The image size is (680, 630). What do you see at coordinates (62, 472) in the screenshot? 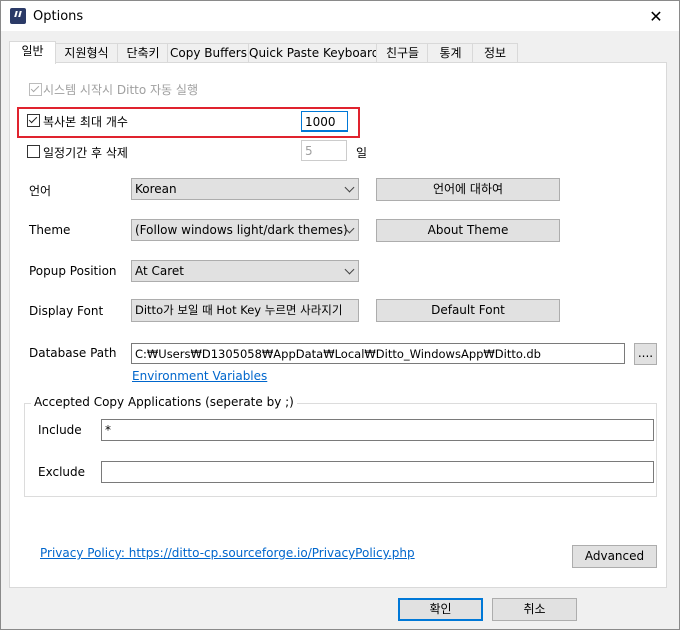
I see `exclude-label: Exclude` at bounding box center [62, 472].